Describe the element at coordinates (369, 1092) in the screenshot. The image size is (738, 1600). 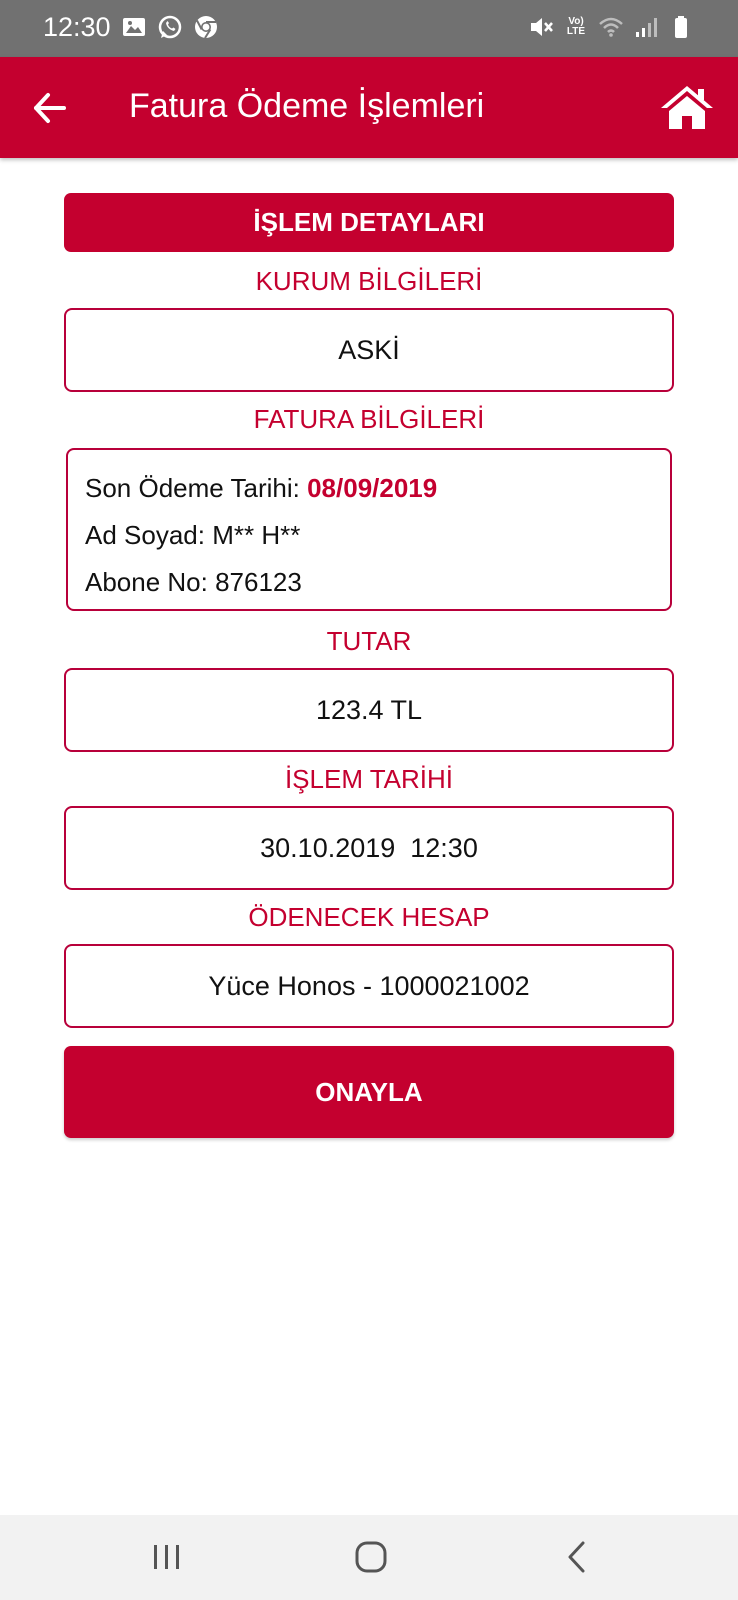
I see `confirm-button: ONAYLA` at that location.